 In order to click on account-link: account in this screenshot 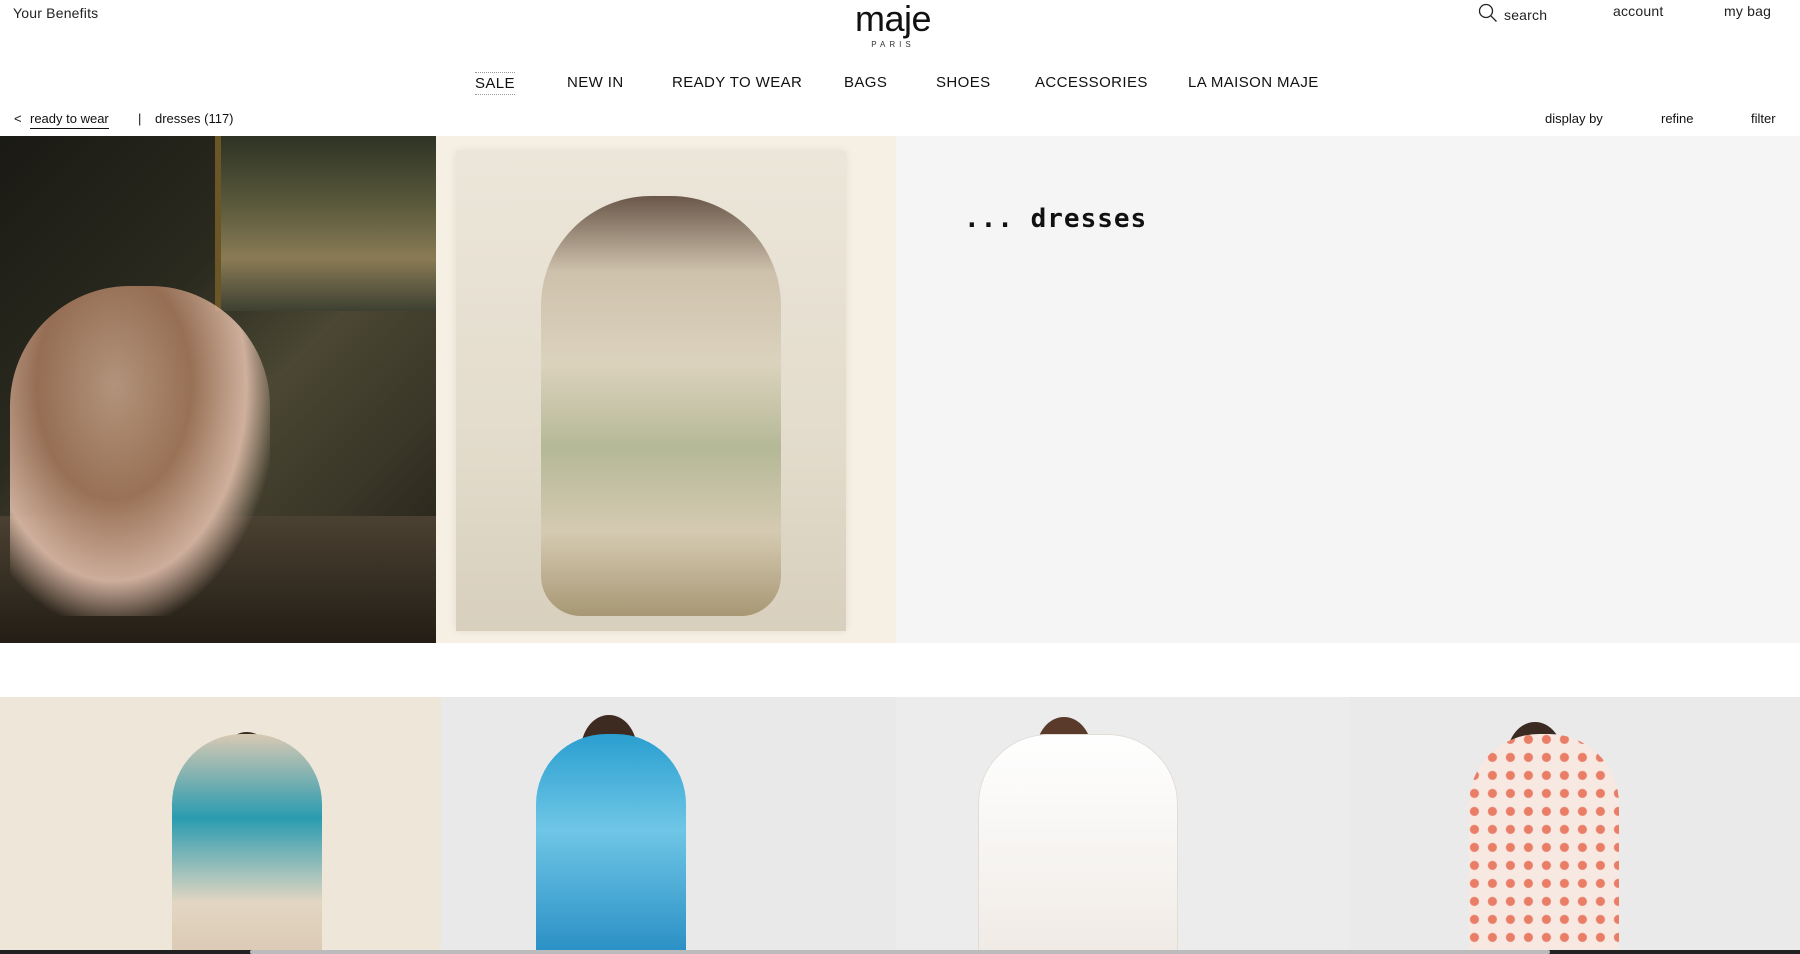, I will do `click(1638, 11)`.